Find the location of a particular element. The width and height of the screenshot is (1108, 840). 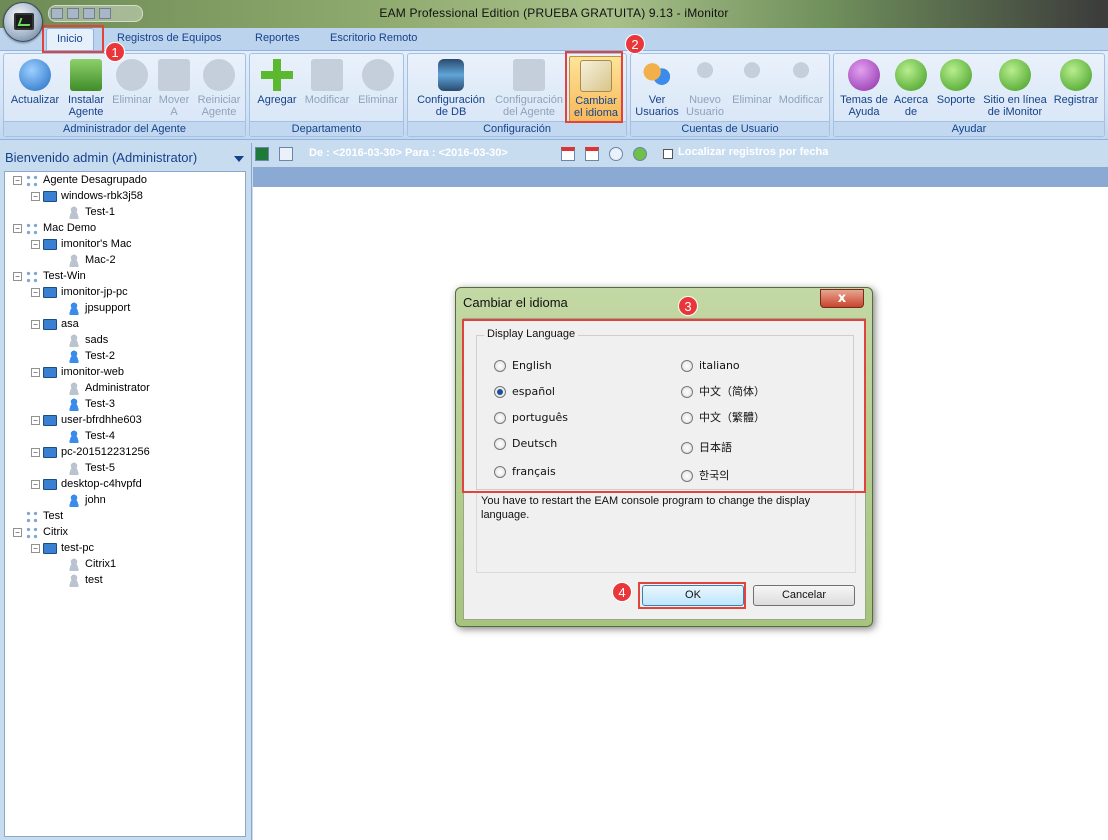

excel-icon is located at coordinates (262, 154).